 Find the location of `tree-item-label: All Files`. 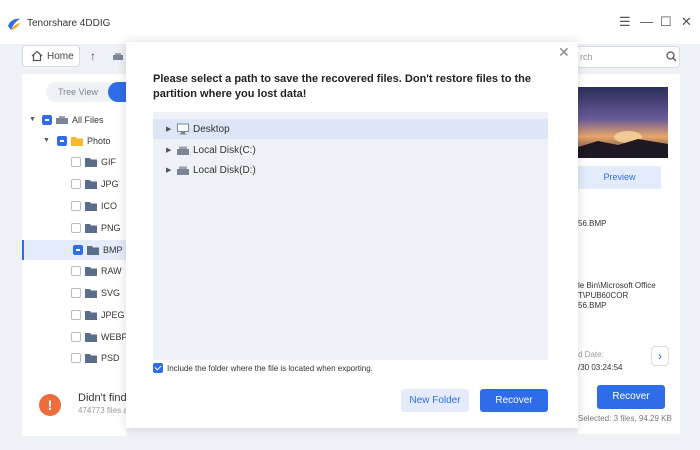

tree-item-label: All Files is located at coordinates (88, 120).